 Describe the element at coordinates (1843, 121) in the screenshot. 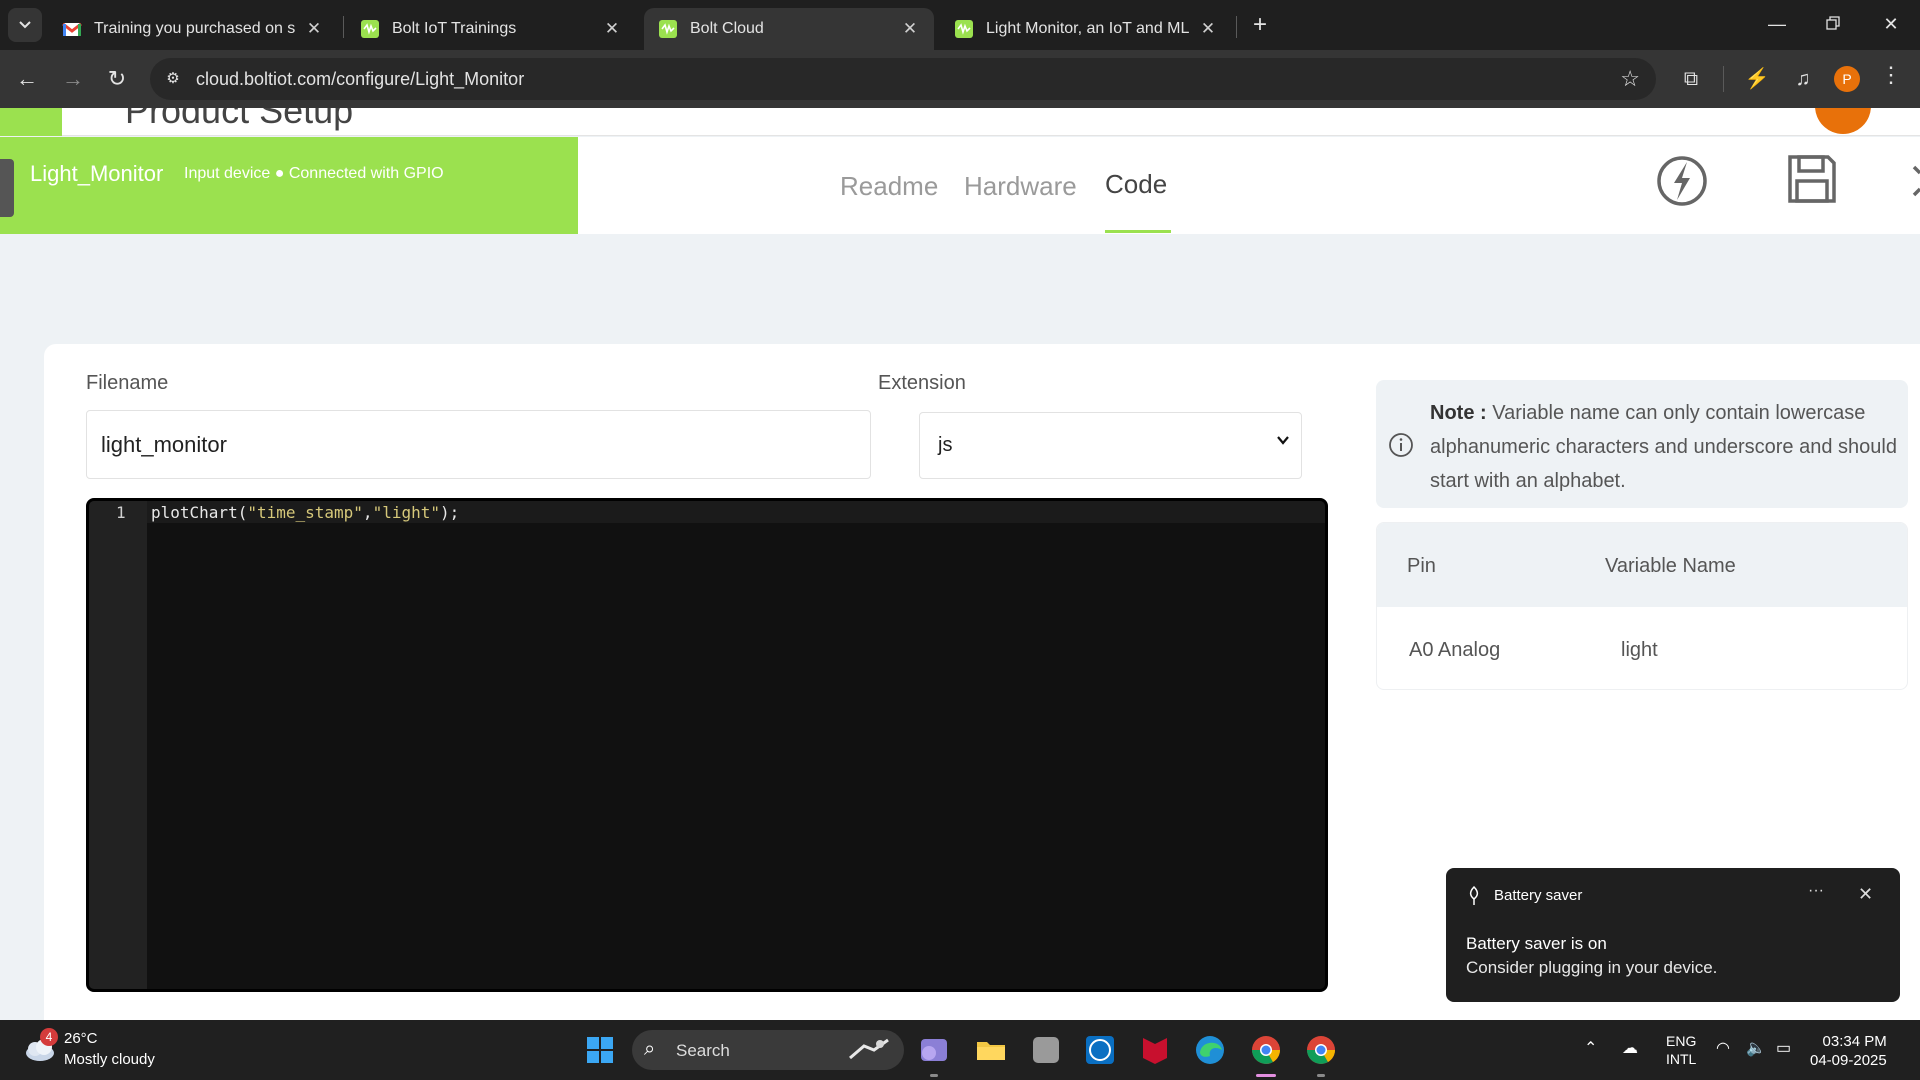

I see `user-avatar` at that location.